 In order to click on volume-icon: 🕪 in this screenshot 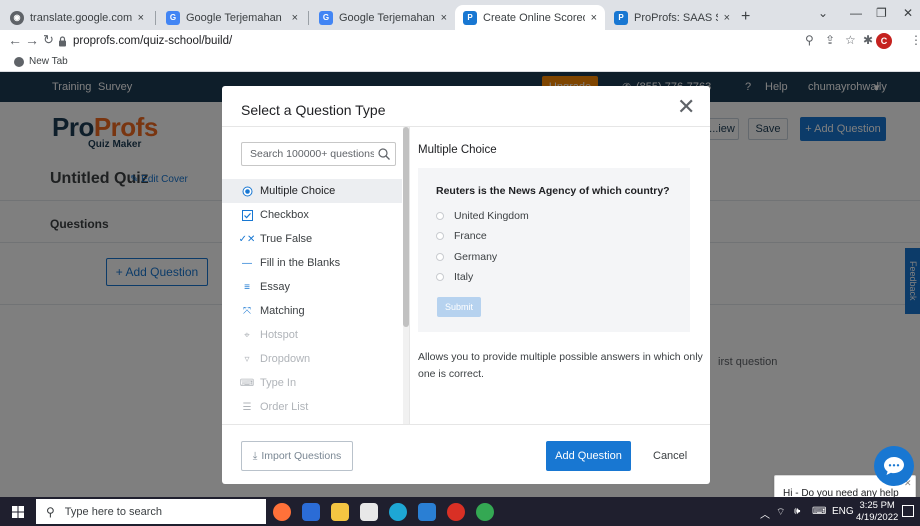, I will do `click(797, 511)`.